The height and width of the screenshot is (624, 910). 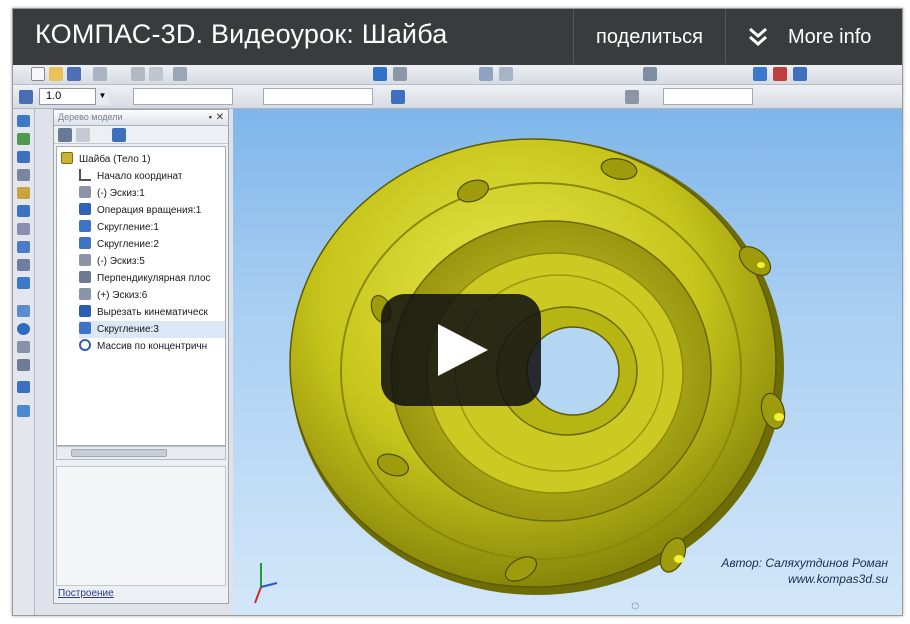 What do you see at coordinates (220, 117) in the screenshot?
I see `close-icon: ✕` at bounding box center [220, 117].